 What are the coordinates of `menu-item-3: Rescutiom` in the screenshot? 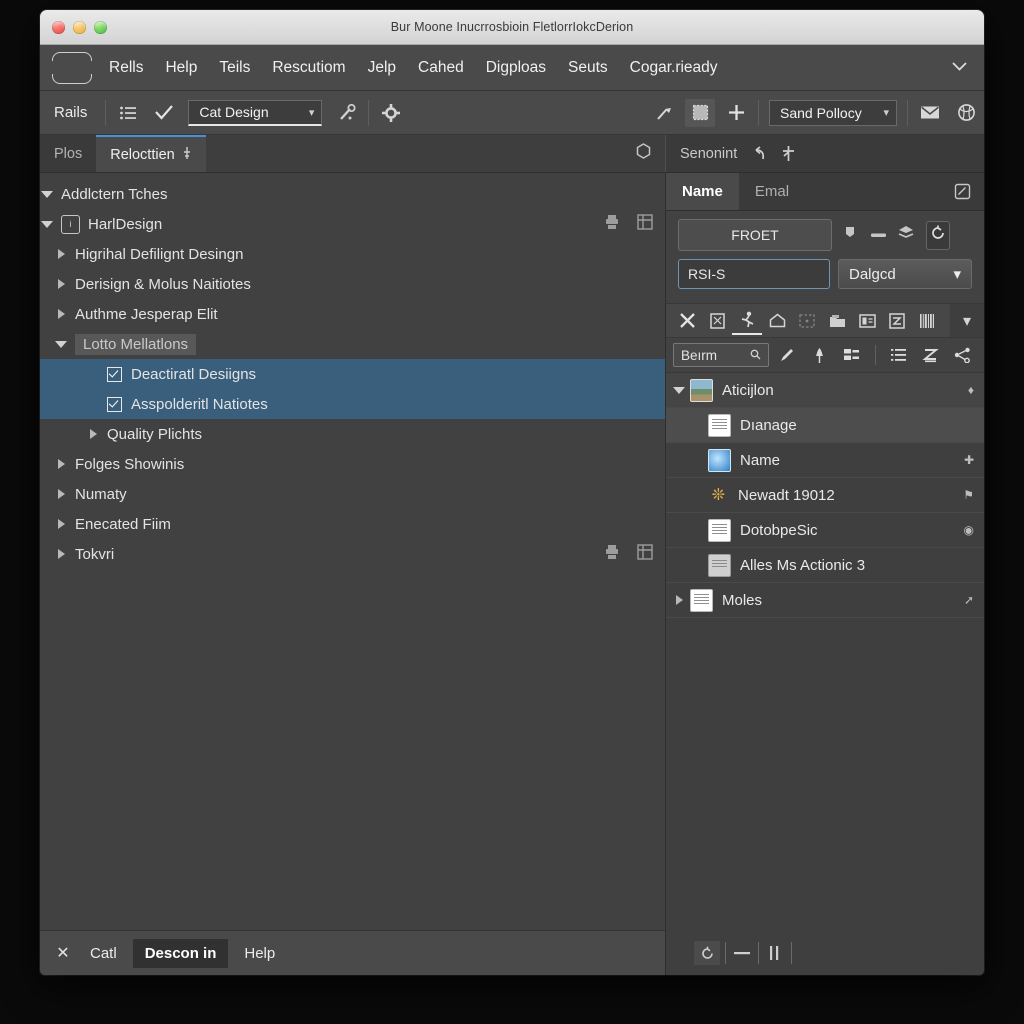 It's located at (308, 68).